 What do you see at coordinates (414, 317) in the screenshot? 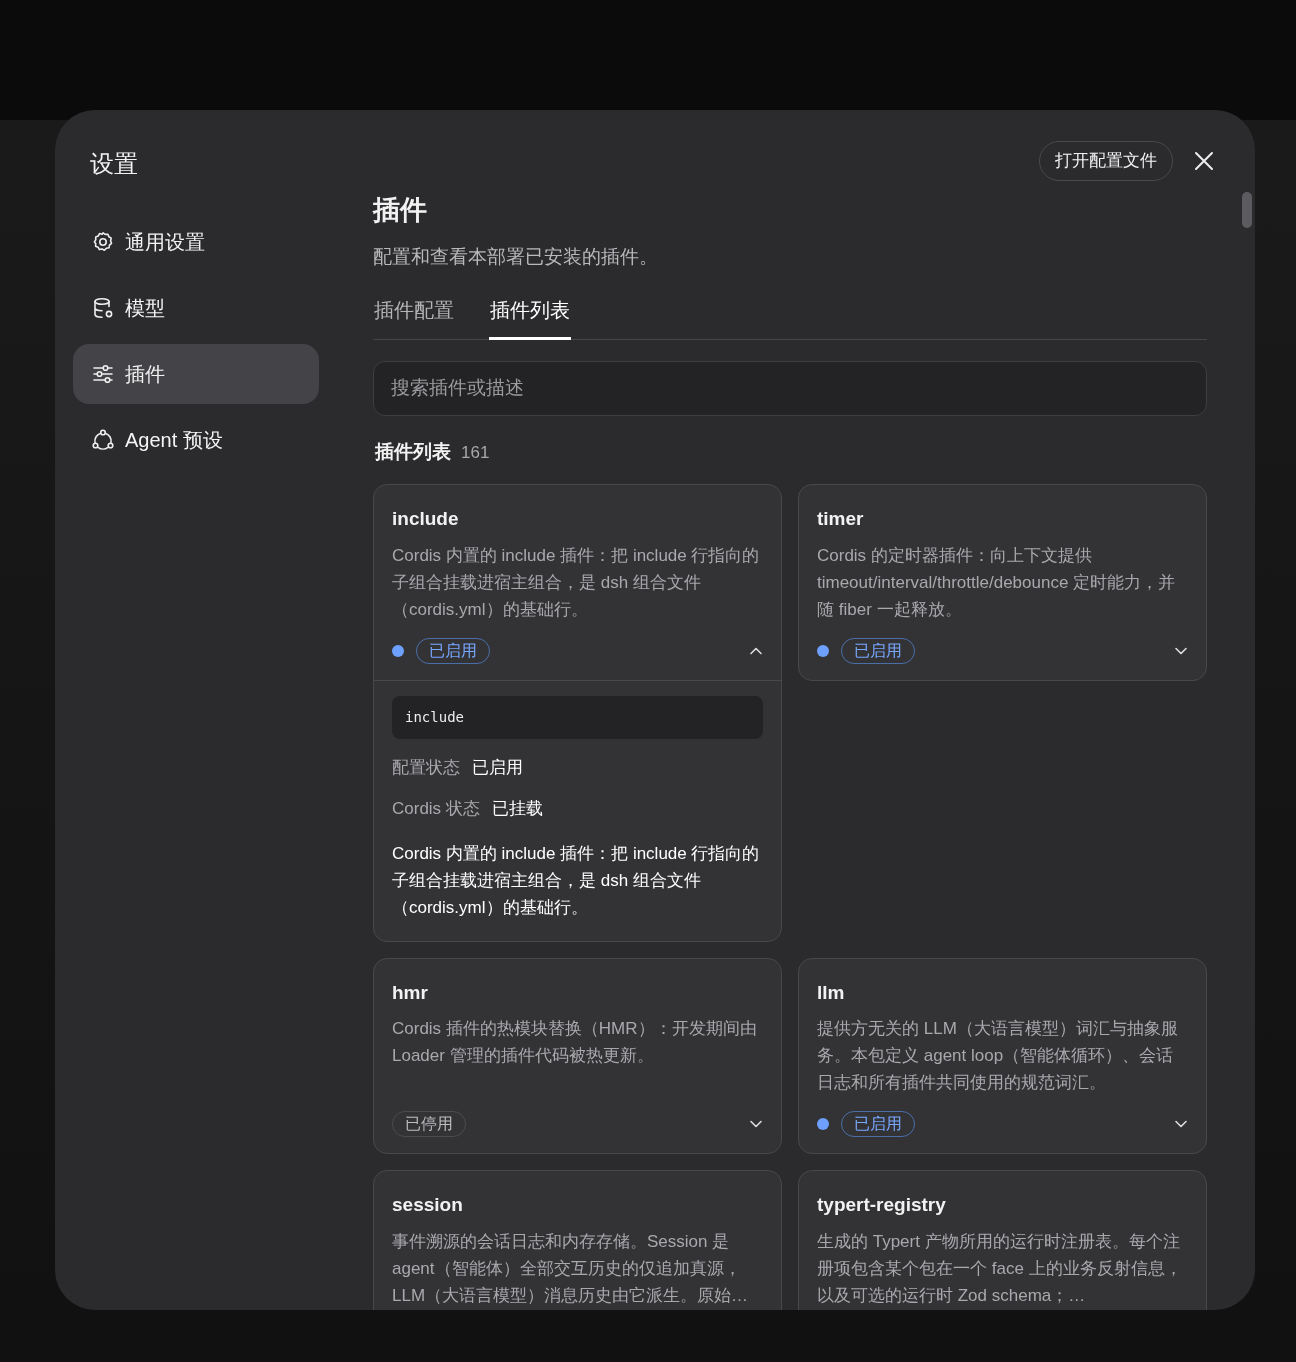
I see `tab: 插件配置` at bounding box center [414, 317].